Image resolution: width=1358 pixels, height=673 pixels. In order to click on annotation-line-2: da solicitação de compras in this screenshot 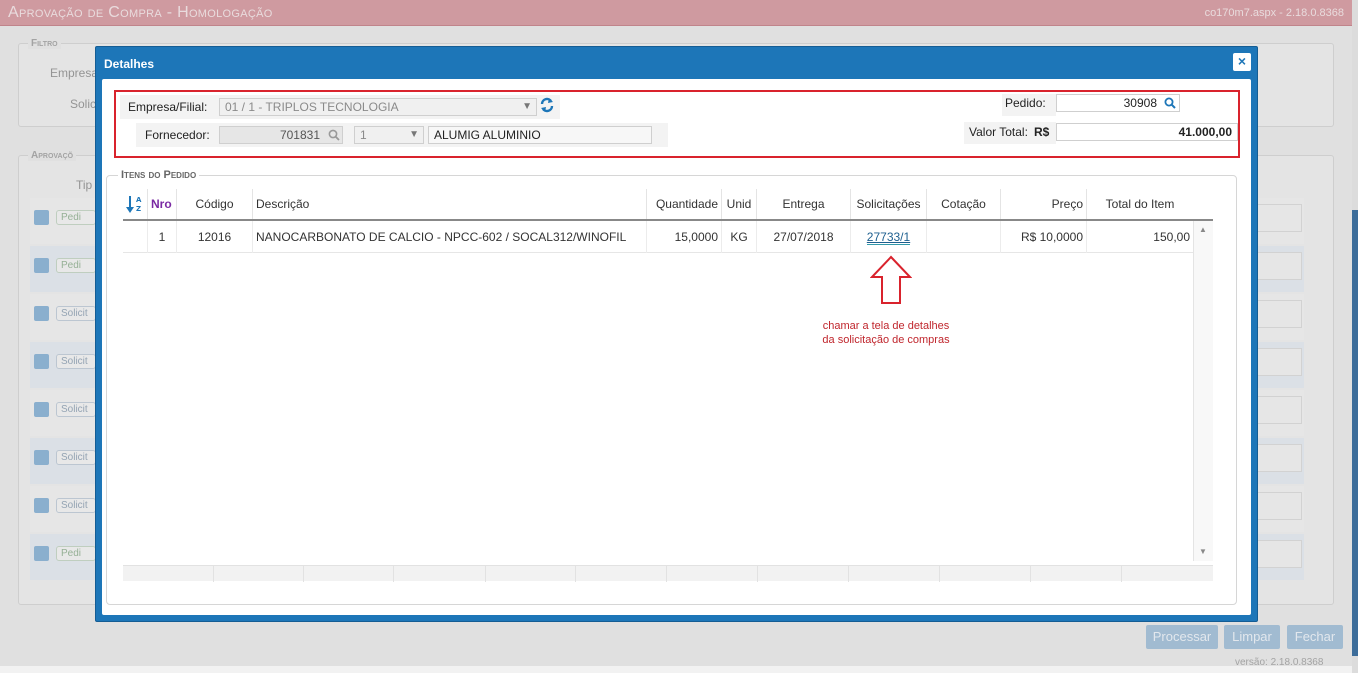, I will do `click(886, 340)`.